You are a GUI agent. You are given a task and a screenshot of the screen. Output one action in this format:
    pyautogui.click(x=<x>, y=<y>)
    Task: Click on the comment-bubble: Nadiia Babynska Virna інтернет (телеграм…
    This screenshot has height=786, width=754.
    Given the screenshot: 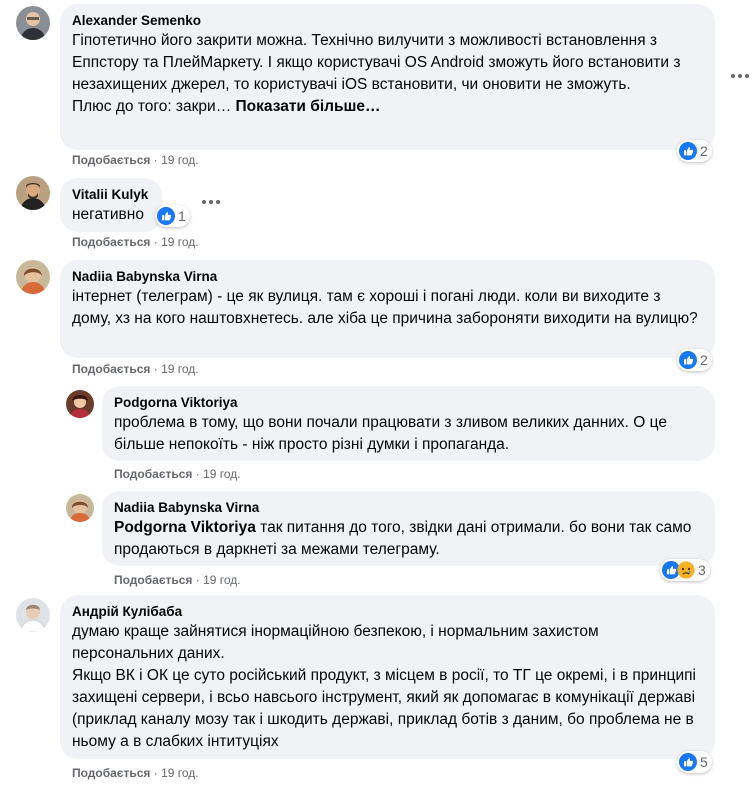 What is the action you would take?
    pyautogui.click(x=387, y=309)
    